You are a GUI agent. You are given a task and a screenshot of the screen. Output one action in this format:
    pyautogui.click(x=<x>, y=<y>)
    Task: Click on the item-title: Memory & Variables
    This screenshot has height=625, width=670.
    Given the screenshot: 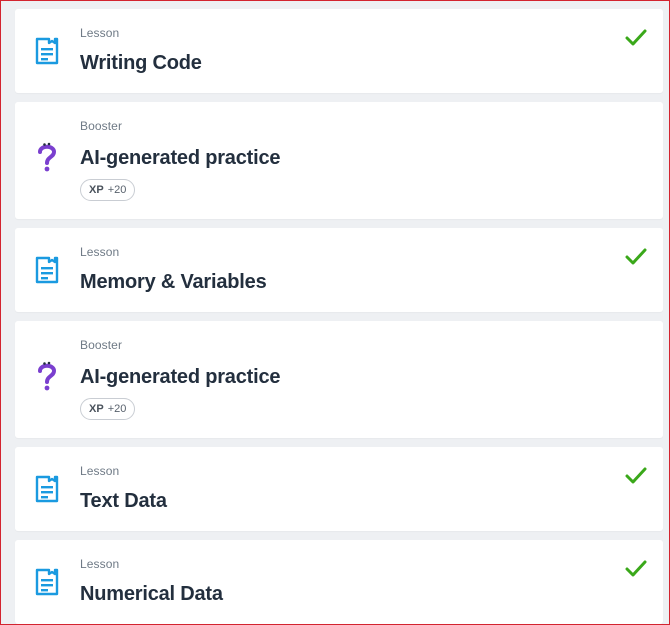 What is the action you would take?
    pyautogui.click(x=173, y=282)
    